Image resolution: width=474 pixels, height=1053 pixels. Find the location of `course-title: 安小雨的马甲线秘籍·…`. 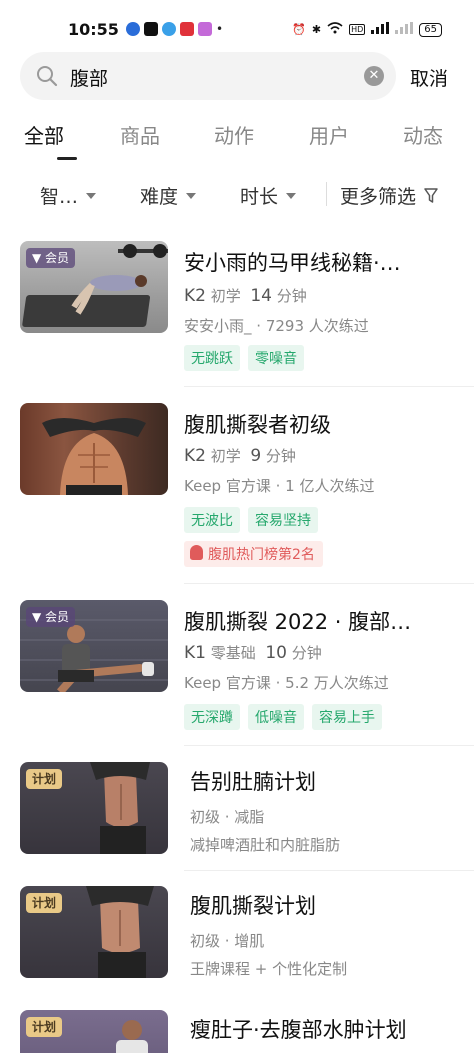

course-title: 安小雨的马甲线秘籍·… is located at coordinates (292, 263).